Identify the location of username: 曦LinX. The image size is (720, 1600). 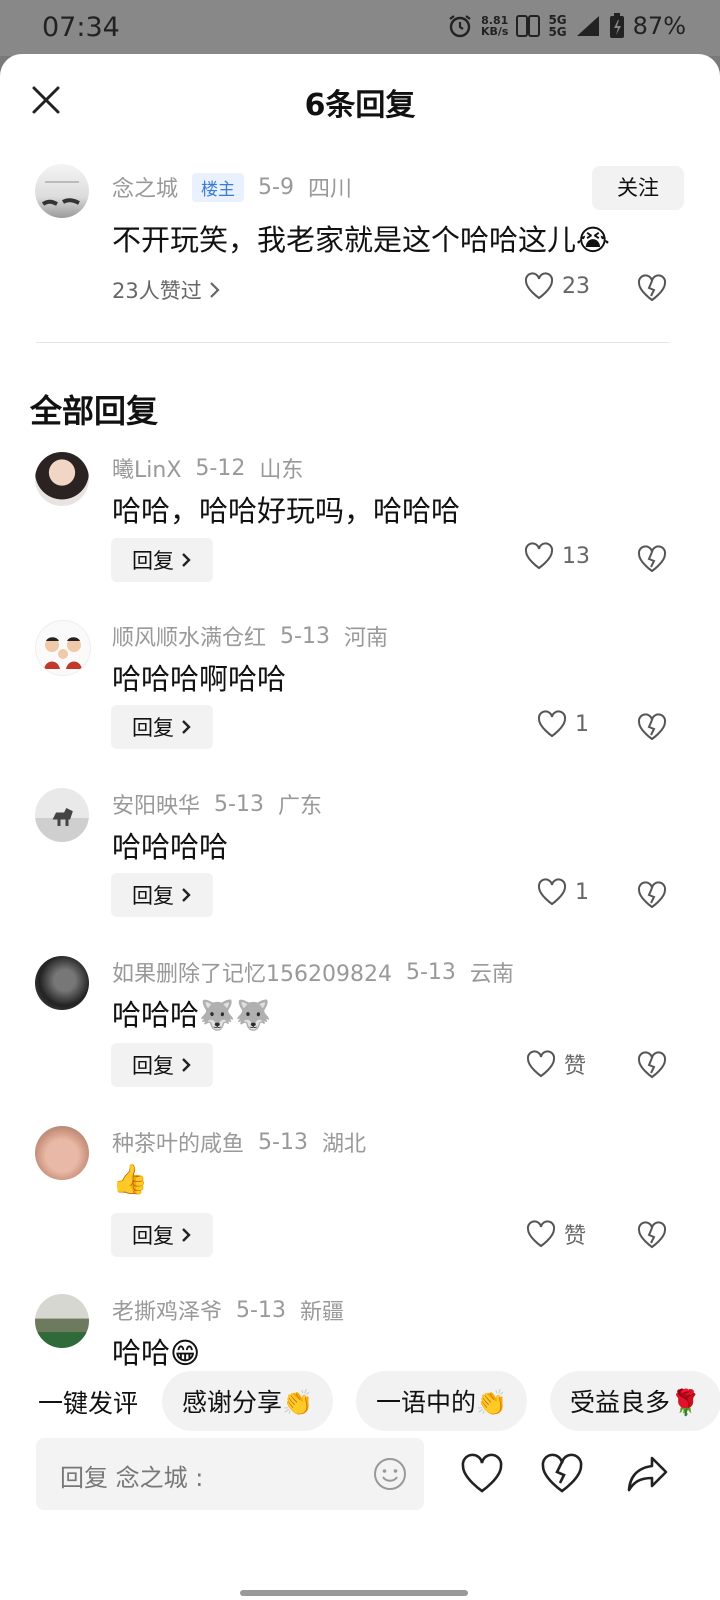
(146, 468).